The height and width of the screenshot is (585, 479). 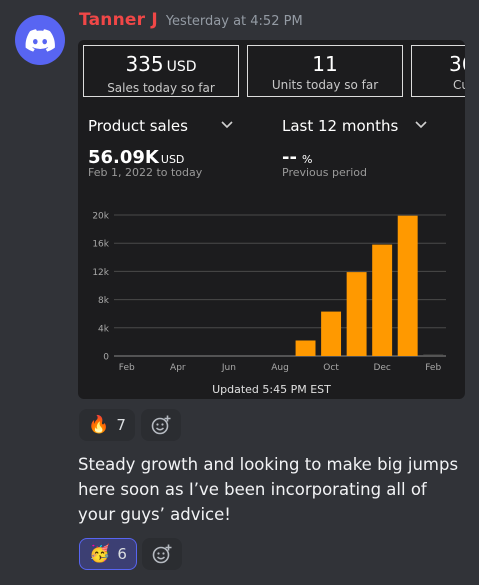 I want to click on units-today-label: Units today so far, so click(x=325, y=85).